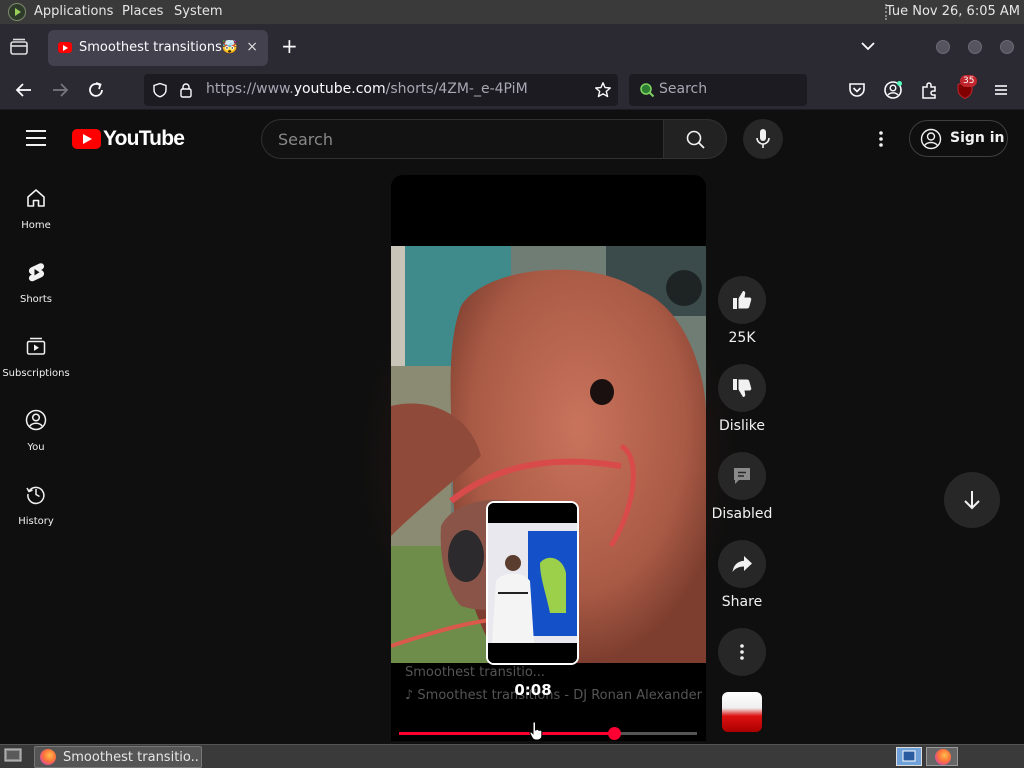 This screenshot has height=768, width=1024. What do you see at coordinates (36, 198) in the screenshot?
I see `home-icon` at bounding box center [36, 198].